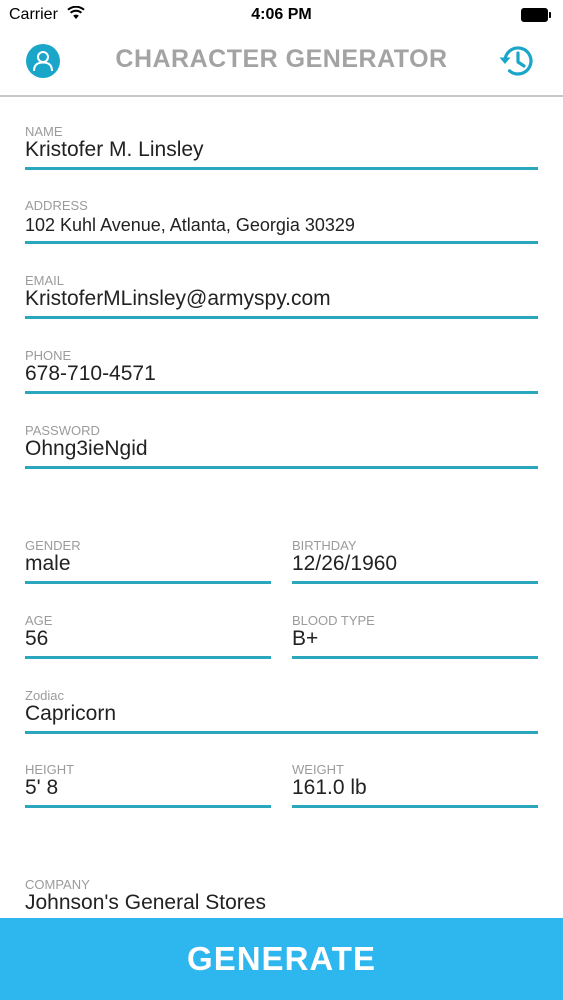 The width and height of the screenshot is (563, 1000). I want to click on birthday-label: BIRTHDAY, so click(324, 545).